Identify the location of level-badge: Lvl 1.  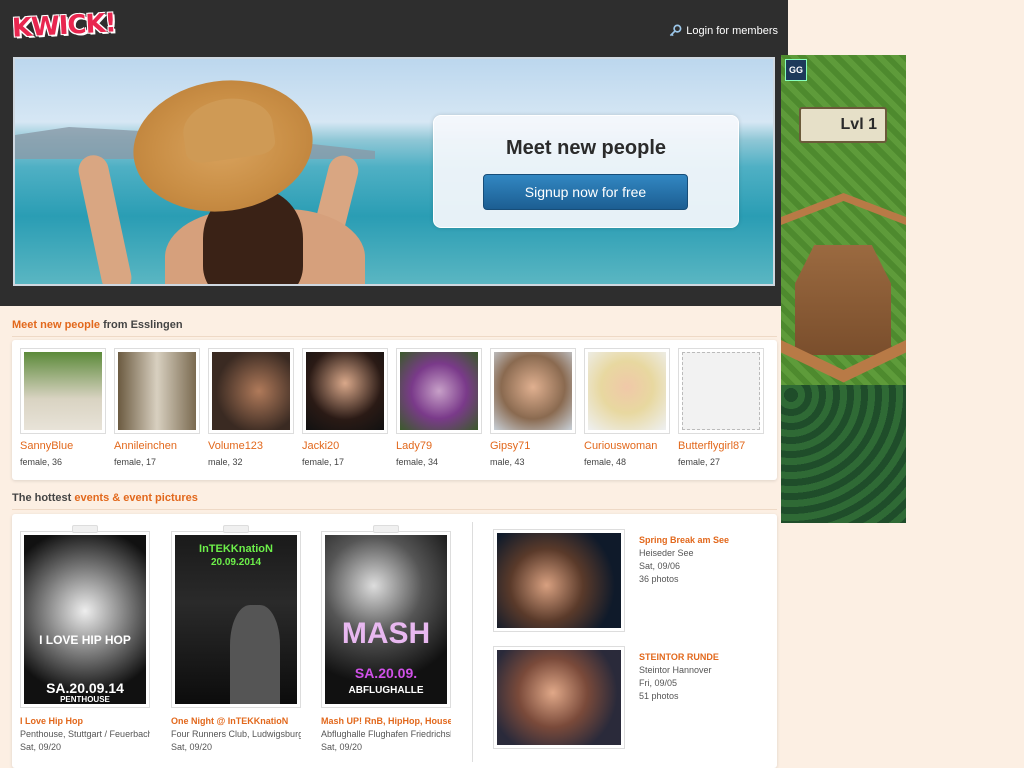
(843, 125).